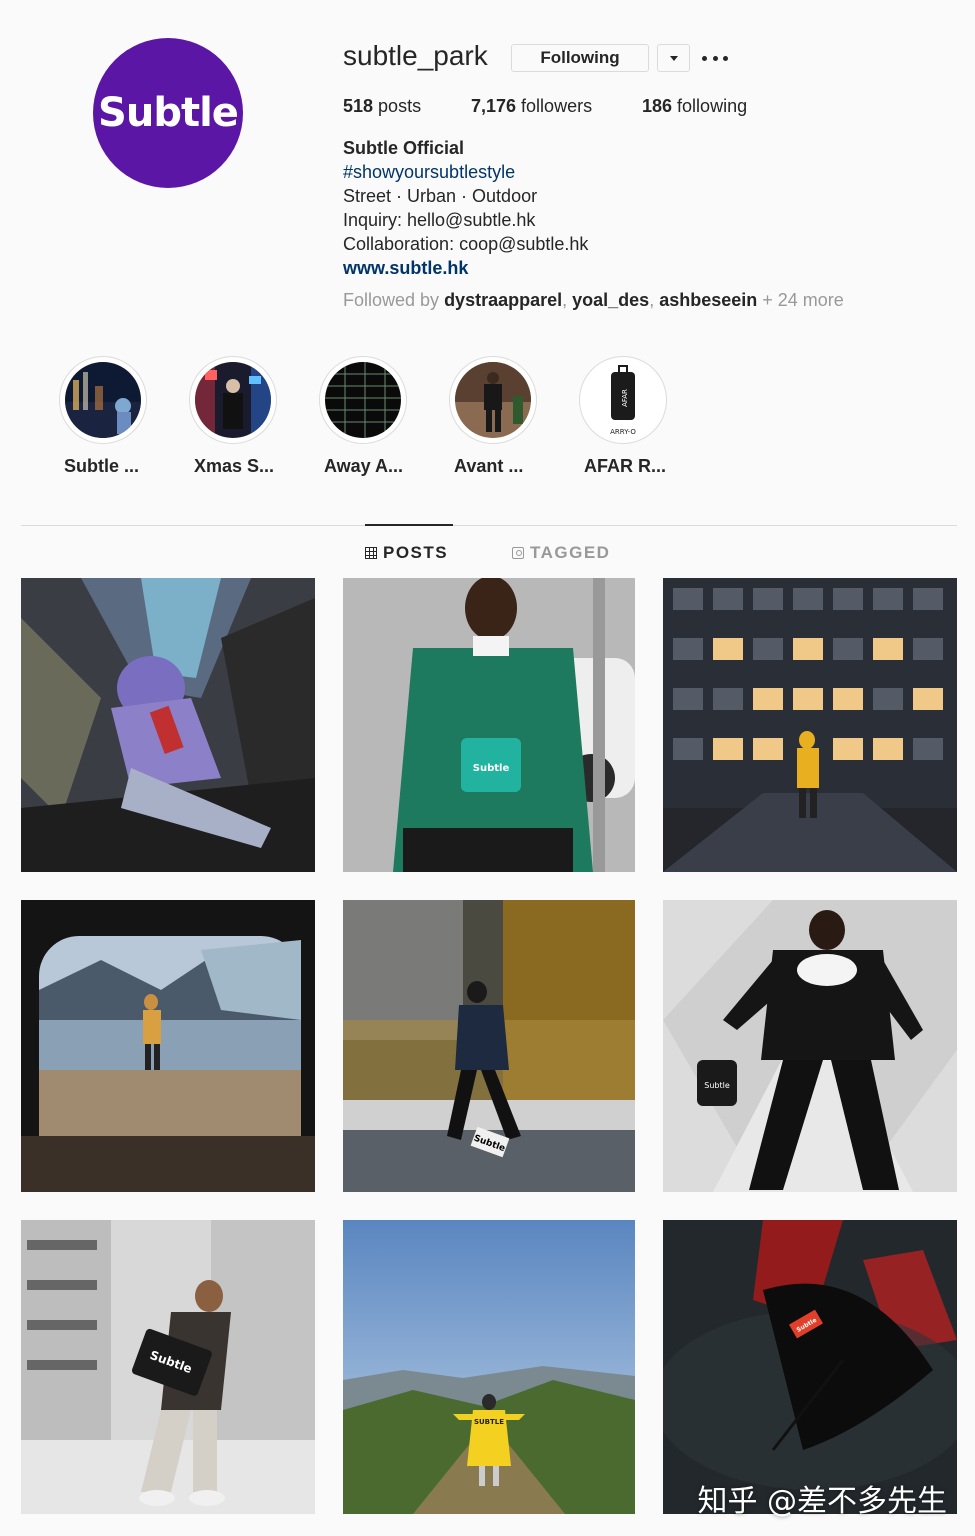 This screenshot has width=975, height=1536. Describe the element at coordinates (810, 1046) in the screenshot. I see `post-black-dove-hoodie: Subtle` at that location.